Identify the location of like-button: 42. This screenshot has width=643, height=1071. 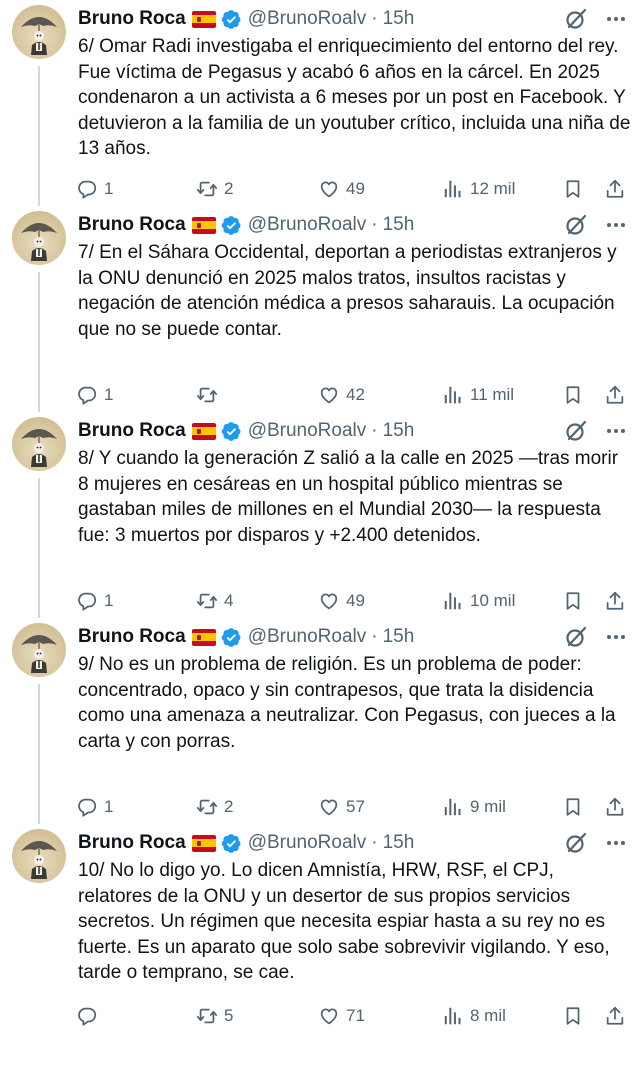
(341, 395).